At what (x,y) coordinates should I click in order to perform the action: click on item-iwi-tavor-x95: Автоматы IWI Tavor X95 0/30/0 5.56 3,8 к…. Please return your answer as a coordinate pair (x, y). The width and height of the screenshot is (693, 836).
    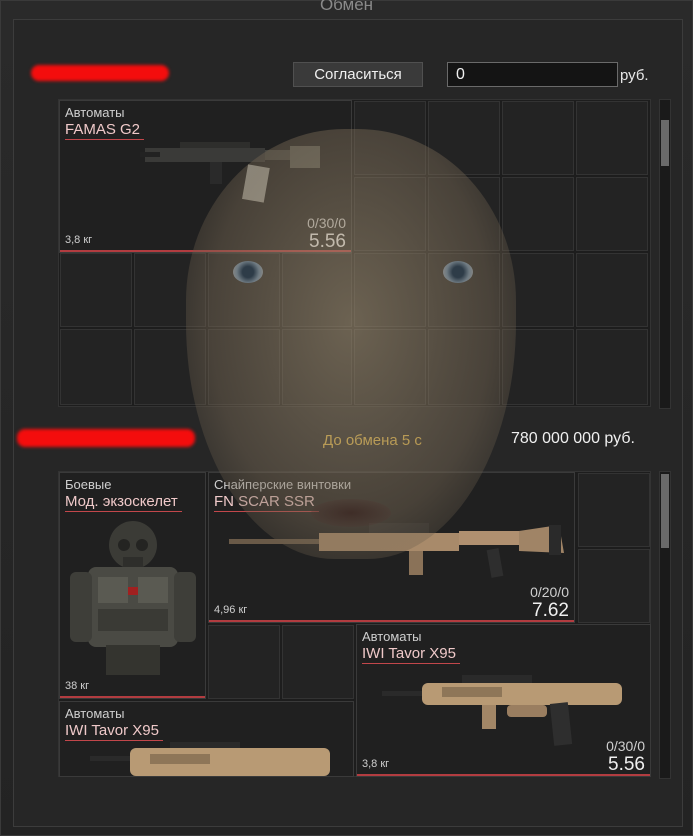
    Looking at the image, I should click on (503, 700).